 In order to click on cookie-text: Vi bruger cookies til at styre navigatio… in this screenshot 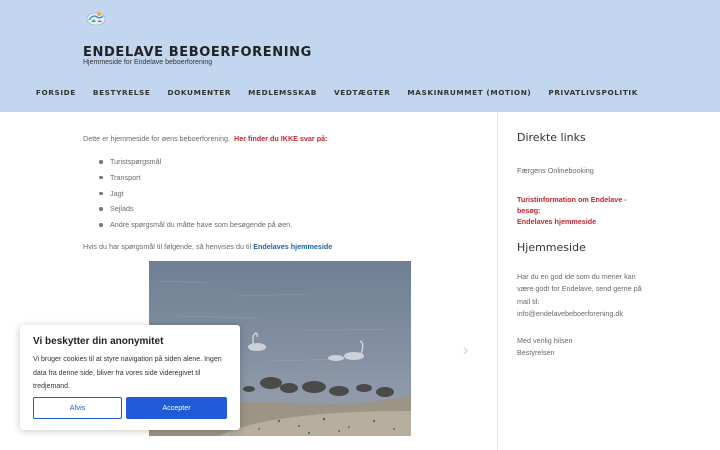, I will do `click(127, 373)`.